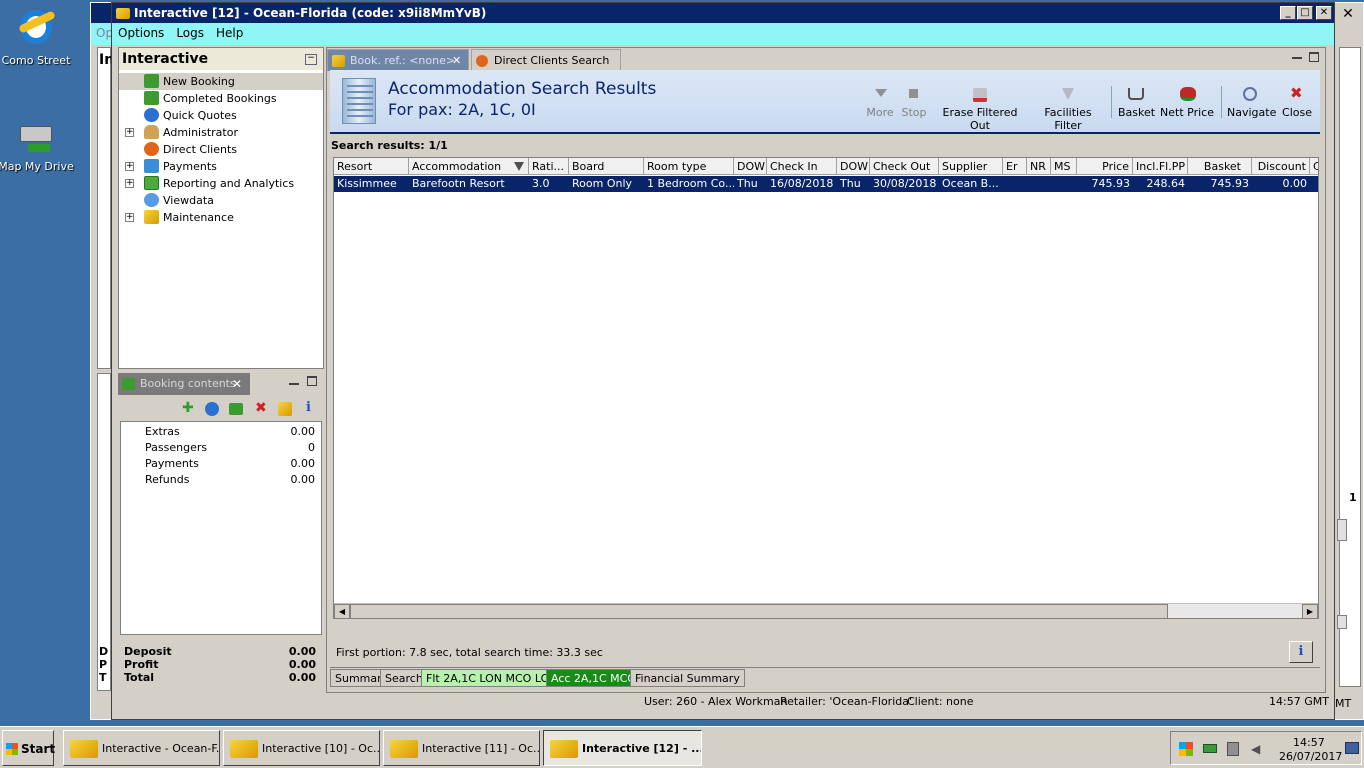 The width and height of the screenshot is (1364, 768). I want to click on horizontal-scrollbar: ◀ ▶, so click(826, 610).